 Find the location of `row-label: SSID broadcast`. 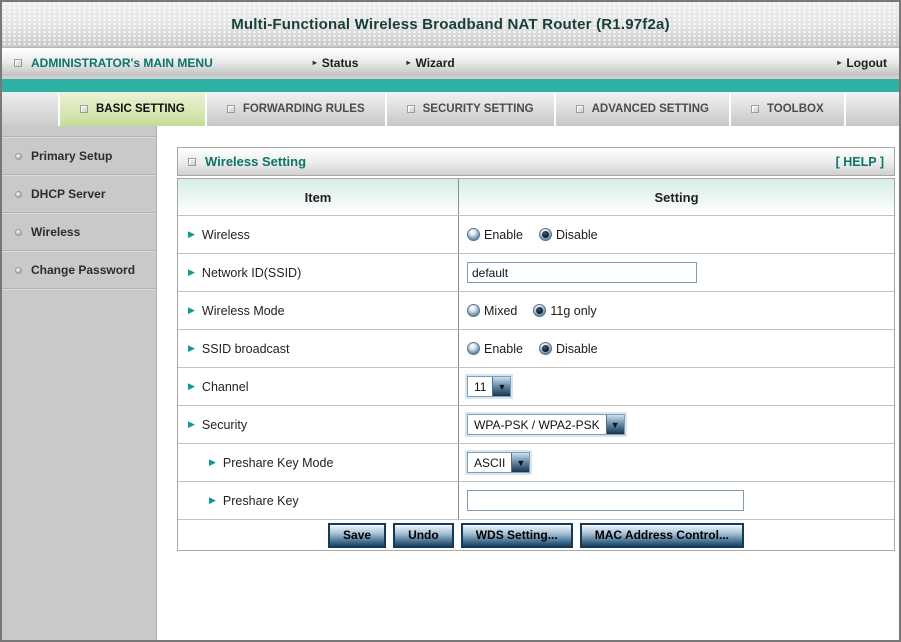

row-label: SSID broadcast is located at coordinates (245, 348).